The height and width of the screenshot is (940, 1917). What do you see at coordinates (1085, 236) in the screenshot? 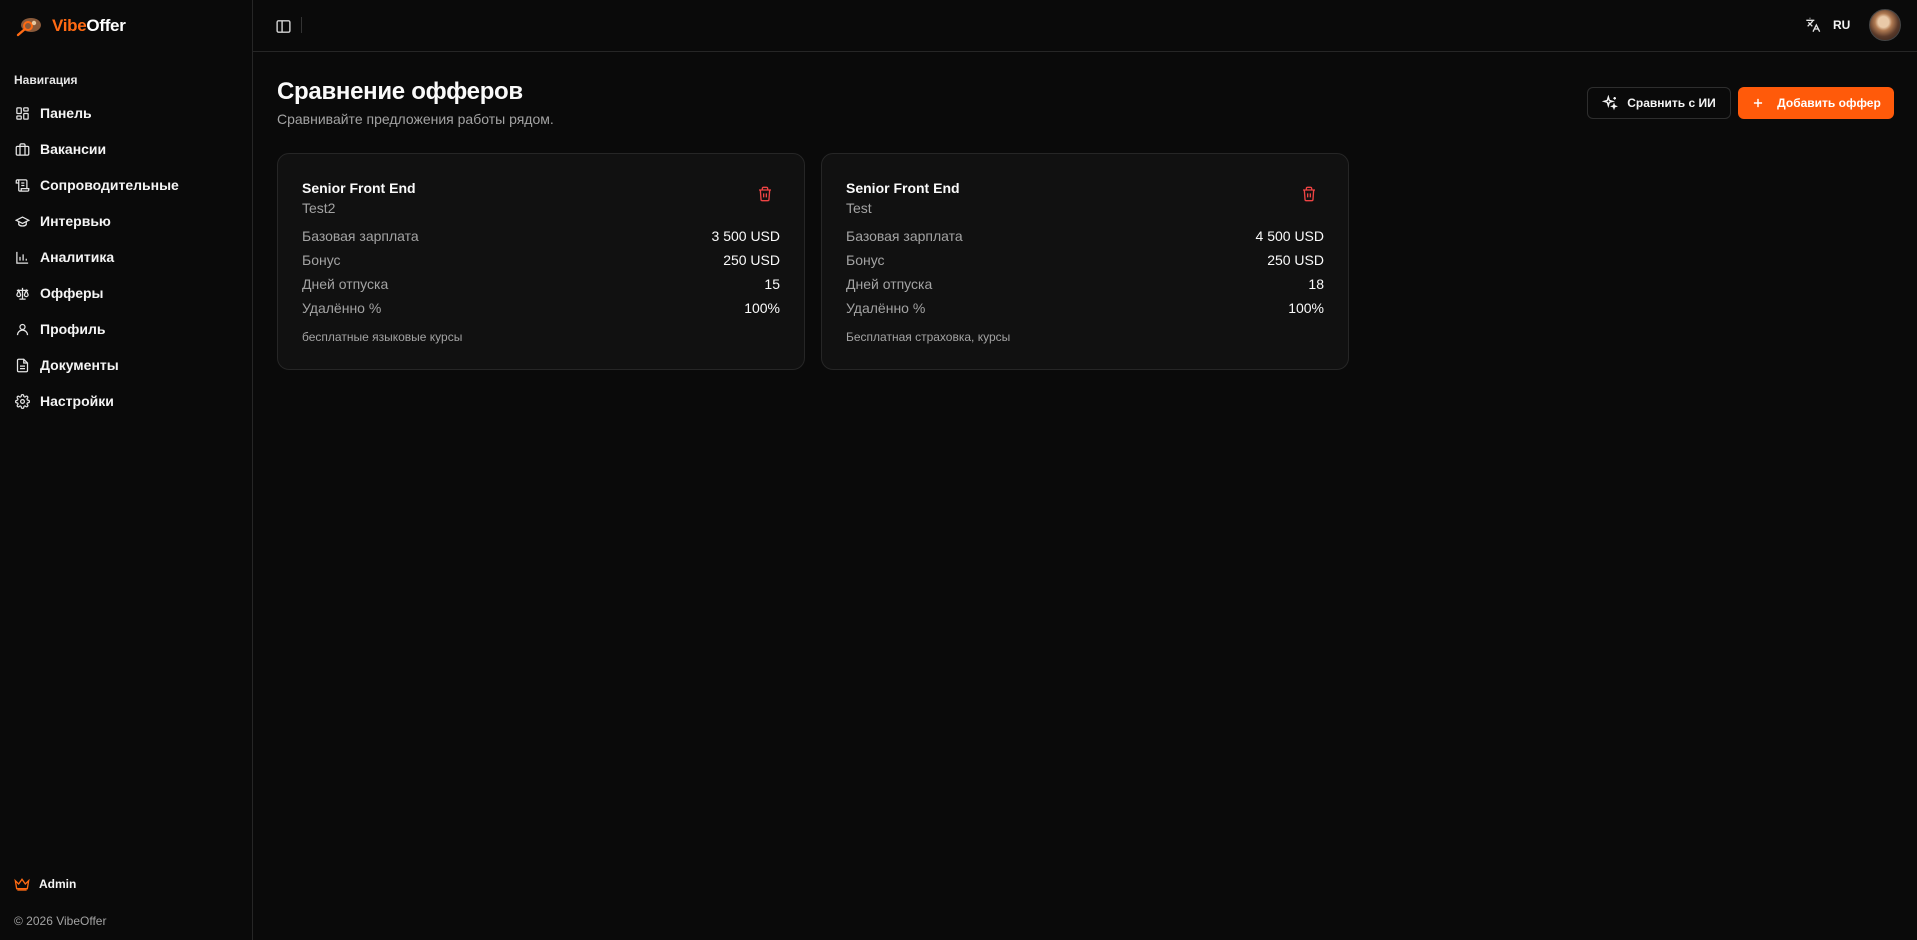
I see `offer-row: Базовая зарплата 4 500 USD` at bounding box center [1085, 236].